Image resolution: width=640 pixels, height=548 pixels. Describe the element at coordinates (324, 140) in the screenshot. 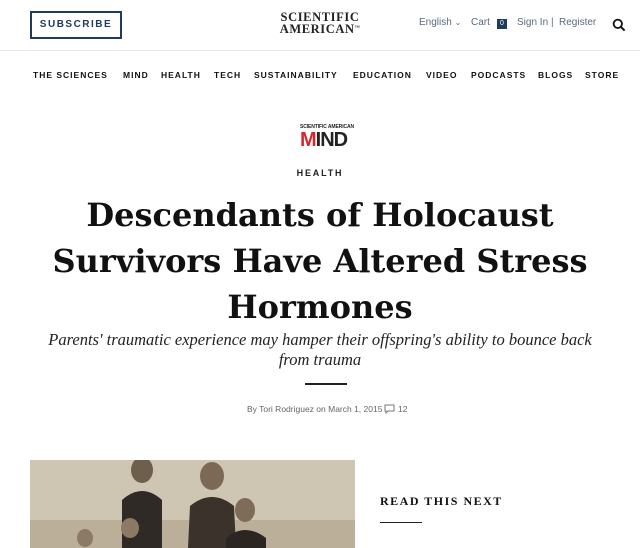

I see `mind-wordmark: MIND` at that location.